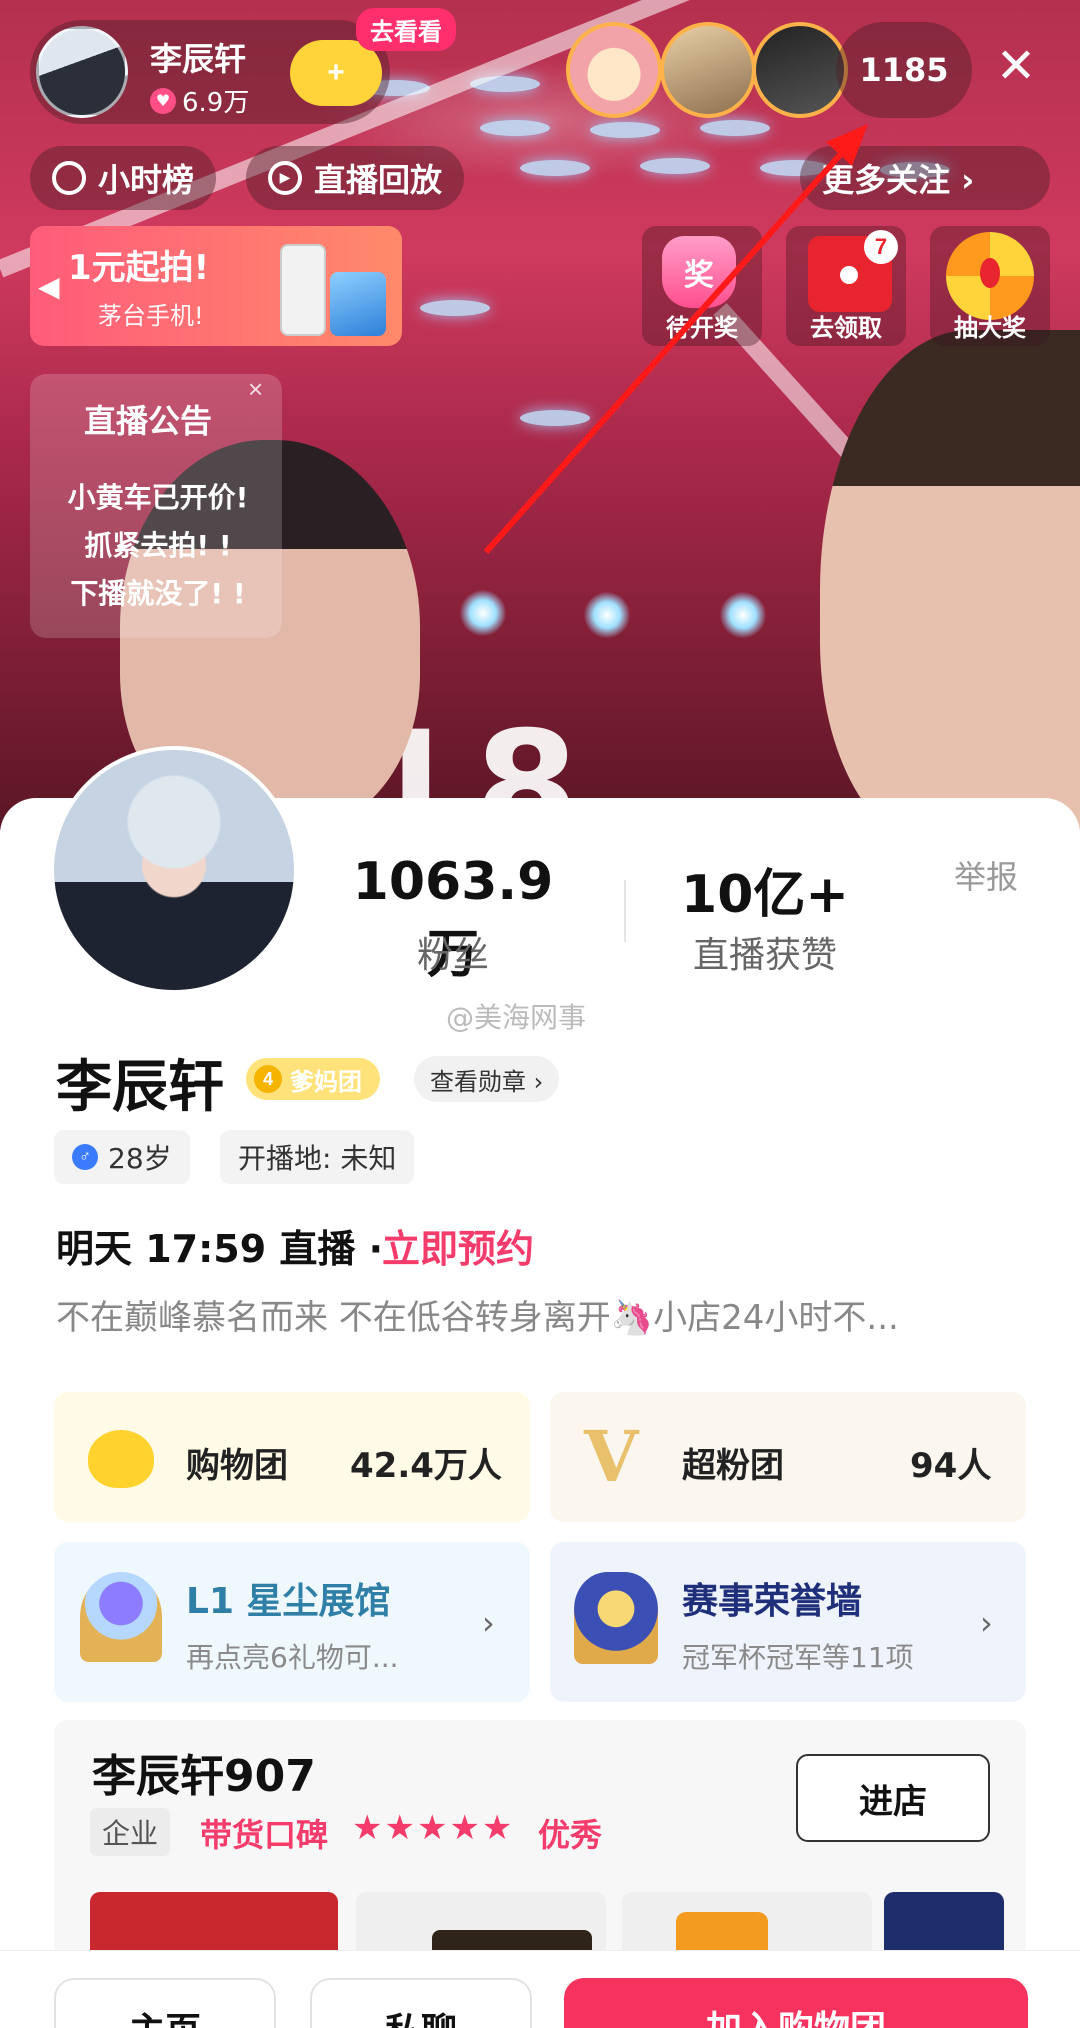 The image size is (1080, 2028). What do you see at coordinates (570, 1835) in the screenshot?
I see `reputation-level: 优秀` at bounding box center [570, 1835].